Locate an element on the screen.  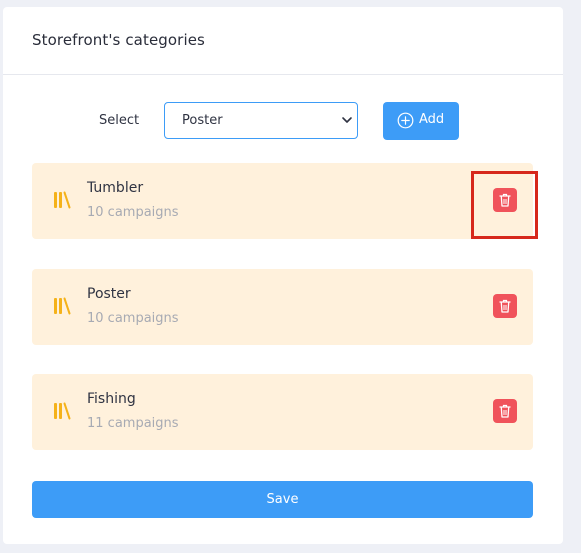
select-value: Poster is located at coordinates (202, 120).